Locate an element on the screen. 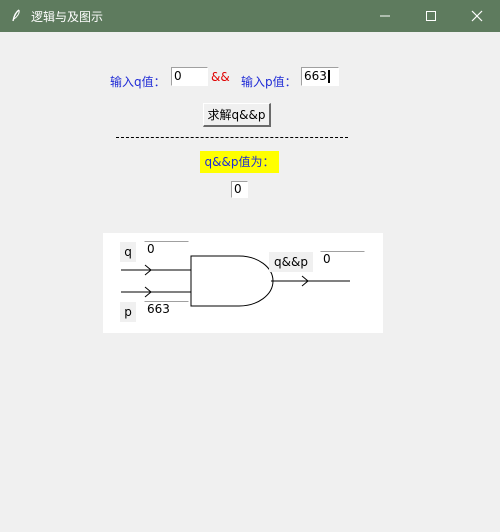 This screenshot has height=532, width=500. text-cursor is located at coordinates (328, 76).